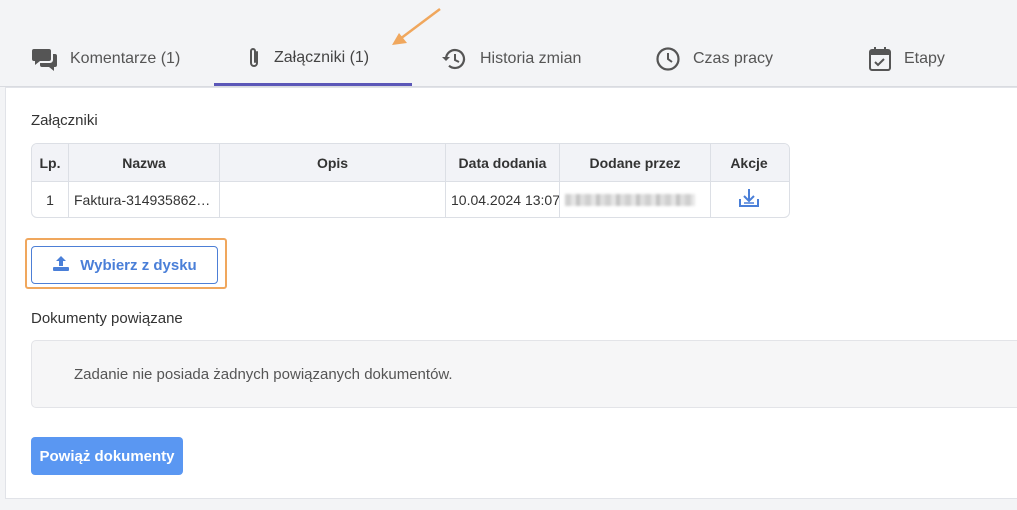 The width and height of the screenshot is (1017, 510). Describe the element at coordinates (503, 162) in the screenshot. I see `column-header: Data dodania` at that location.